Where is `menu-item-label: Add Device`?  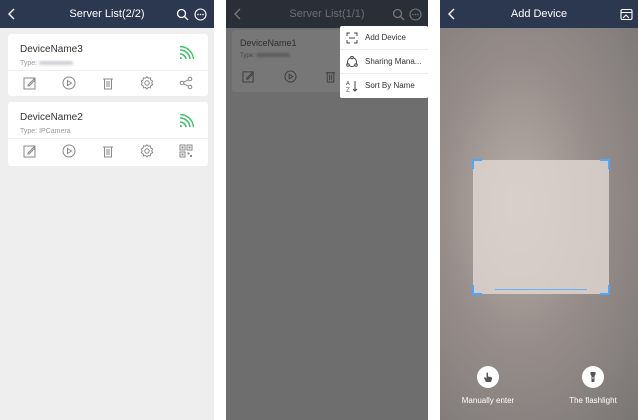
menu-item-label: Add Device is located at coordinates (385, 37).